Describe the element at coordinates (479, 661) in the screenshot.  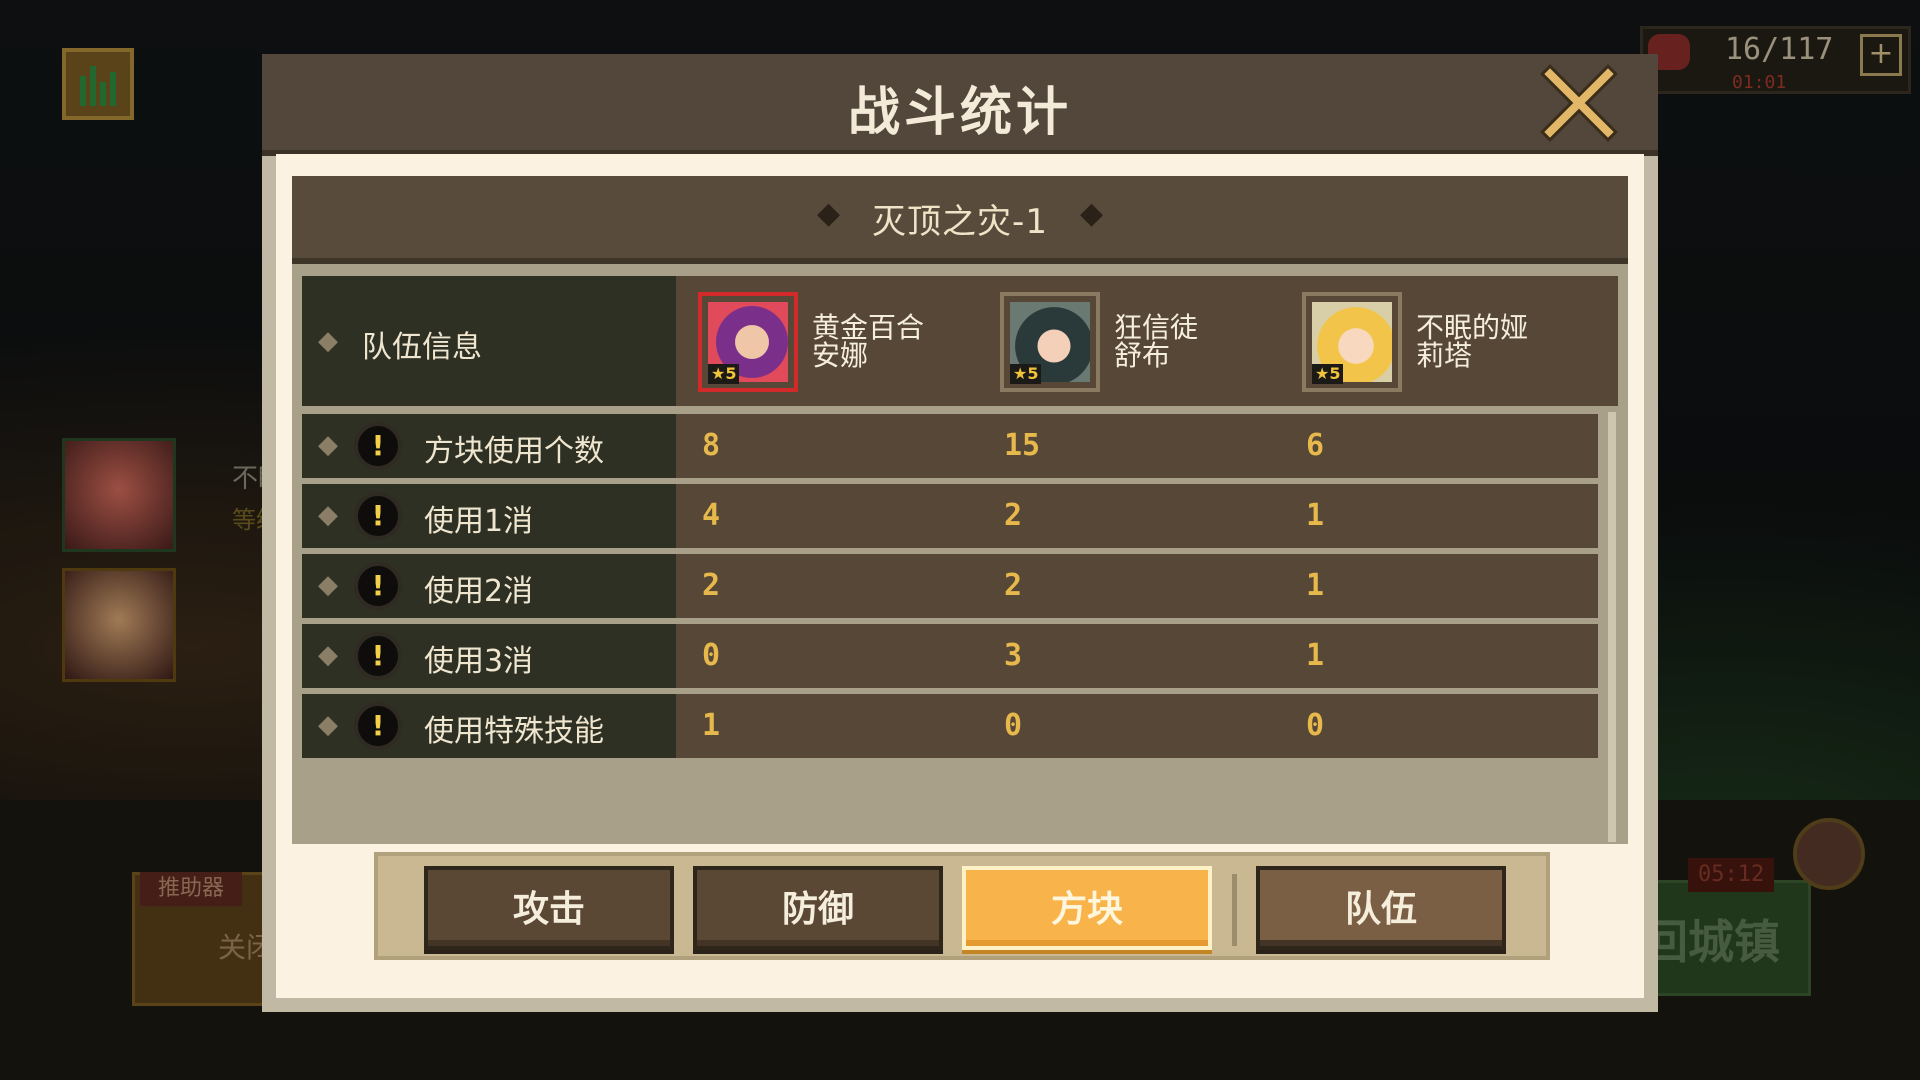
I see `stat-label: 使用3消` at that location.